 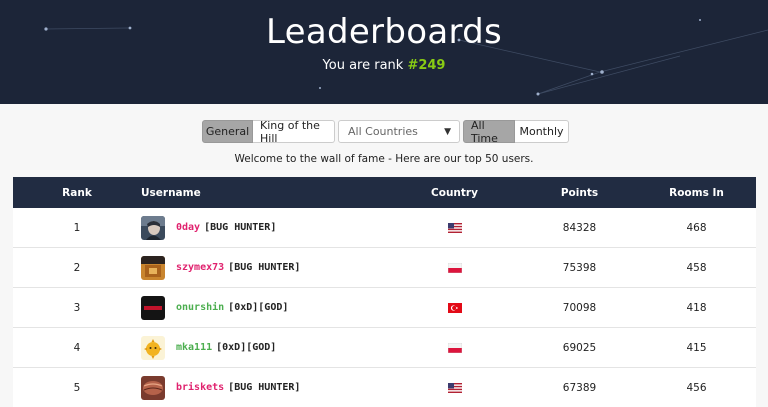 What do you see at coordinates (171, 192) in the screenshot?
I see `username-column-header: Username` at bounding box center [171, 192].